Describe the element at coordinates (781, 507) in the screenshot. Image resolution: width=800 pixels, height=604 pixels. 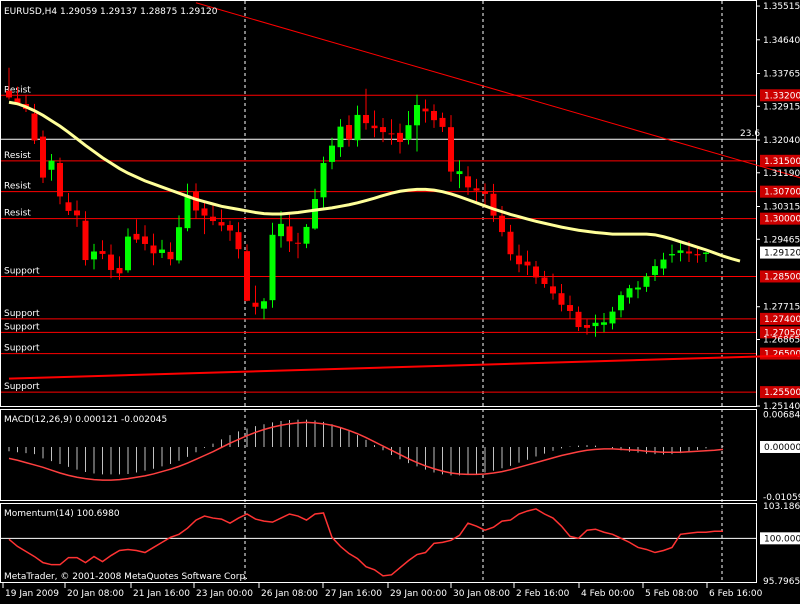
I see `momentum-tick-label: 103.1869` at that location.